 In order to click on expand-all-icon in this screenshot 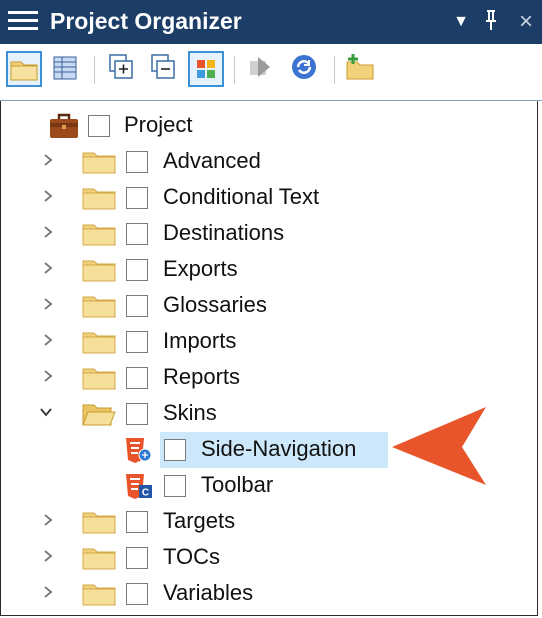, I will do `click(122, 69)`.